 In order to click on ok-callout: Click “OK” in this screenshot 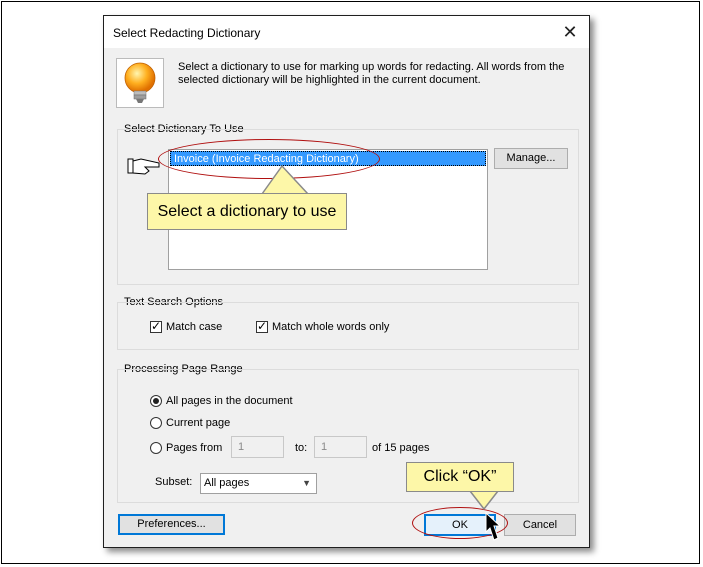, I will do `click(460, 477)`.